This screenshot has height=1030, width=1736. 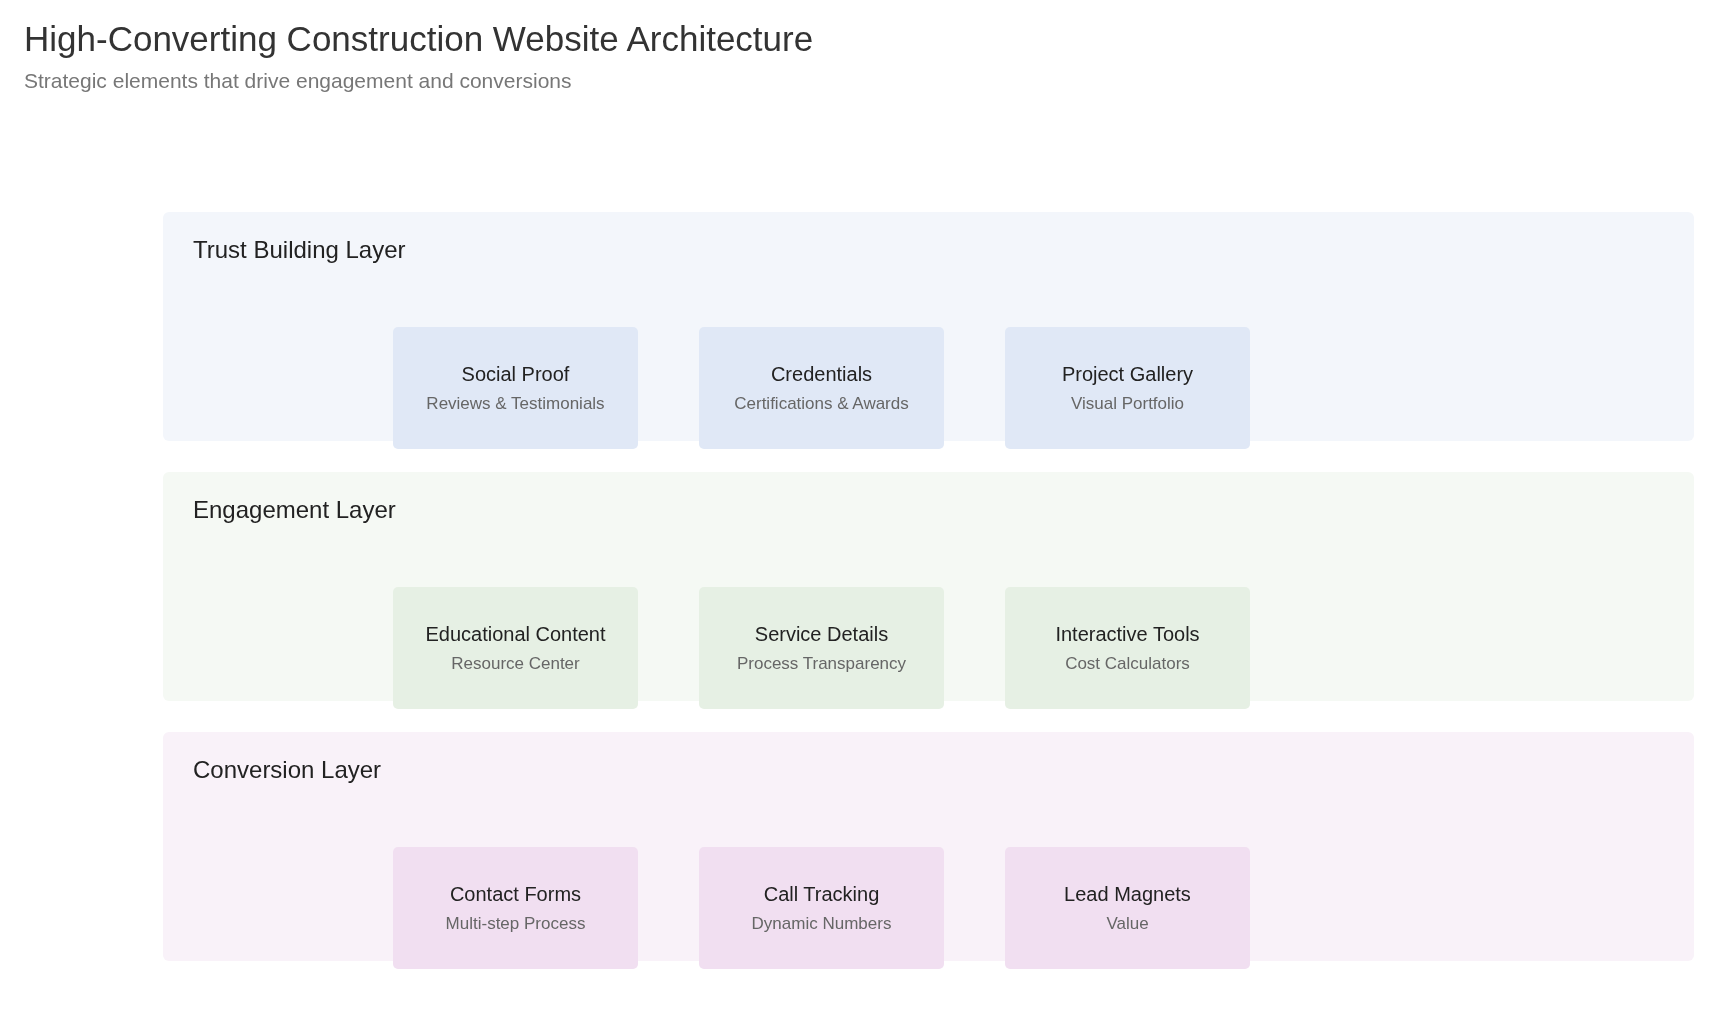 I want to click on card-title: Project Gallery, so click(x=1127, y=374).